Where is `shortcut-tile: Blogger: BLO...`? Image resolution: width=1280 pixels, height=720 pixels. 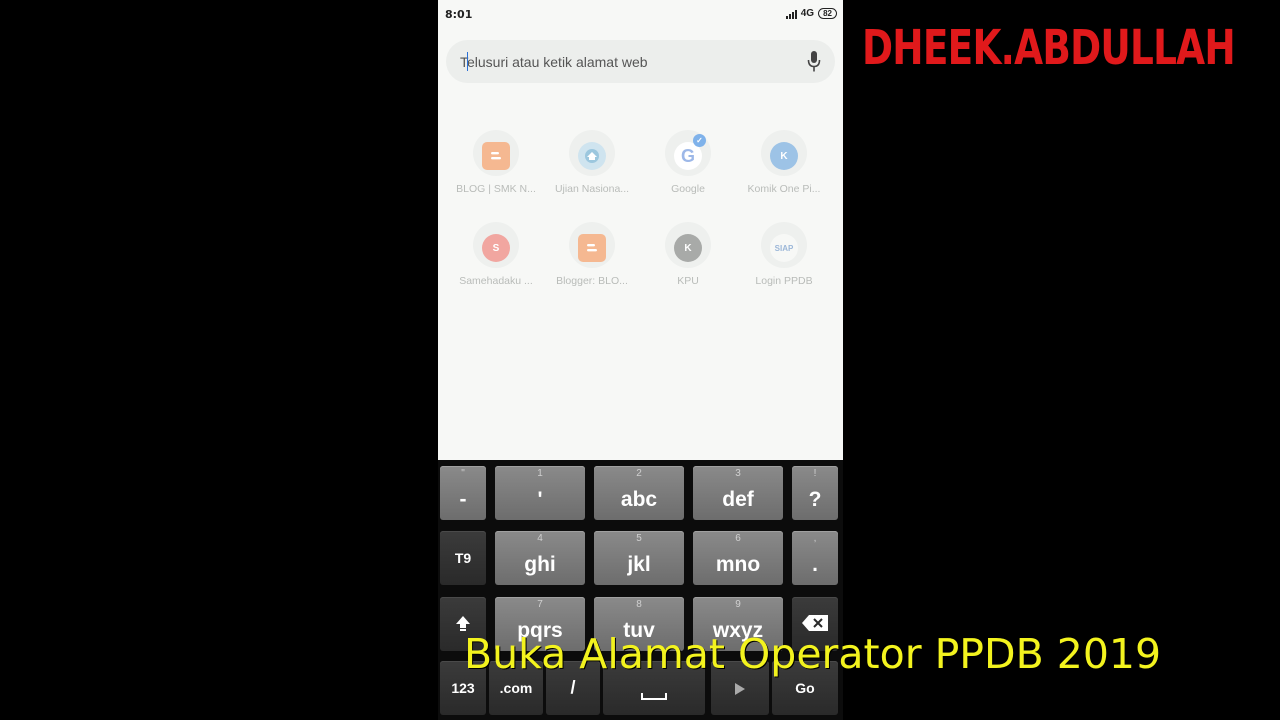
shortcut-tile: Blogger: BLO... is located at coordinates (592, 254).